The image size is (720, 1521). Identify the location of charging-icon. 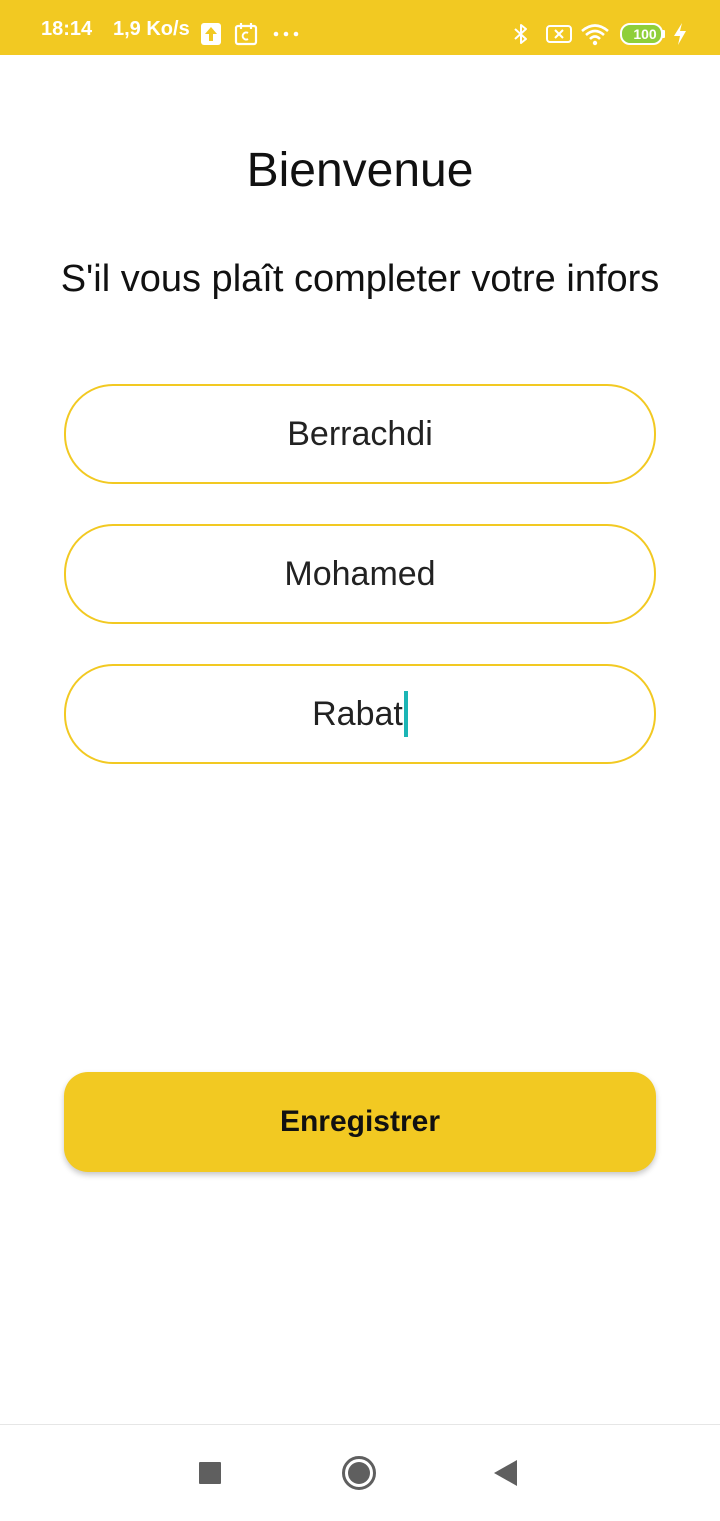
(680, 34).